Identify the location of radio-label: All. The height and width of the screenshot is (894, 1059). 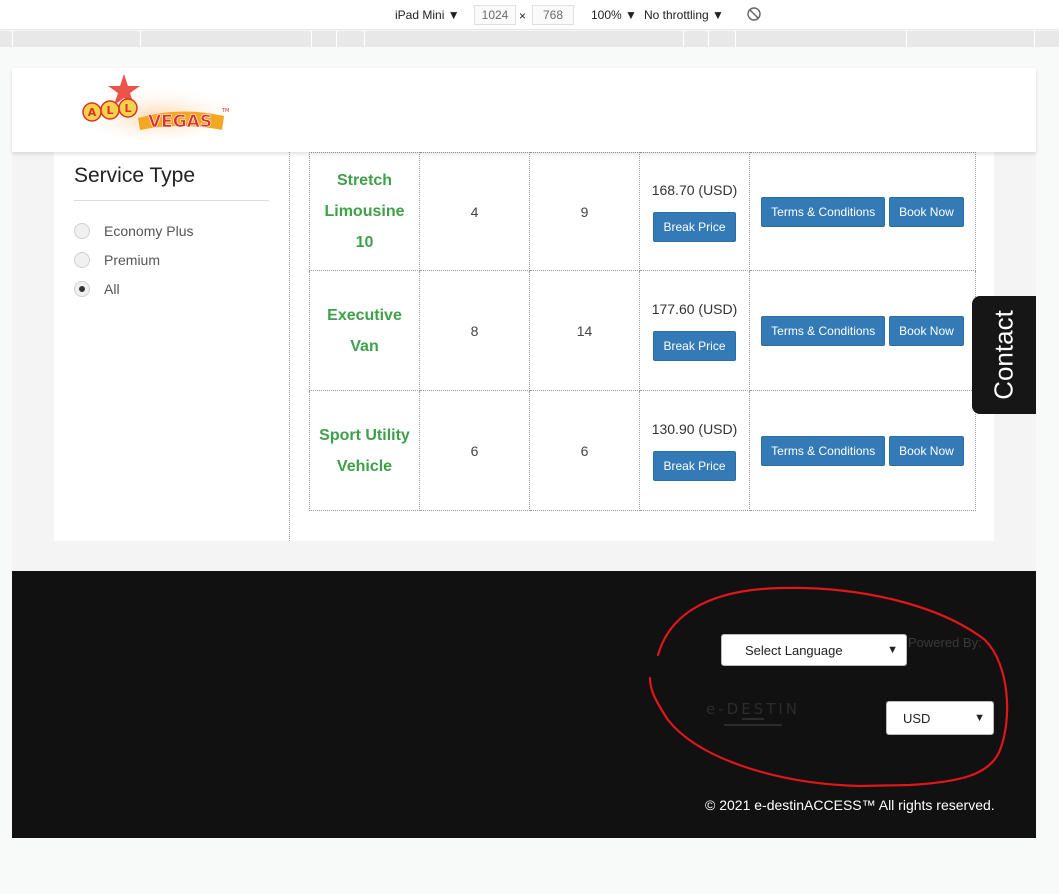
(112, 289).